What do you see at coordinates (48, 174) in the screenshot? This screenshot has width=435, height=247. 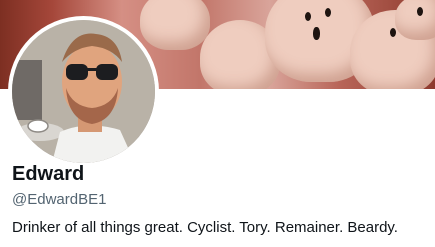 I see `profile-name: Edward` at bounding box center [48, 174].